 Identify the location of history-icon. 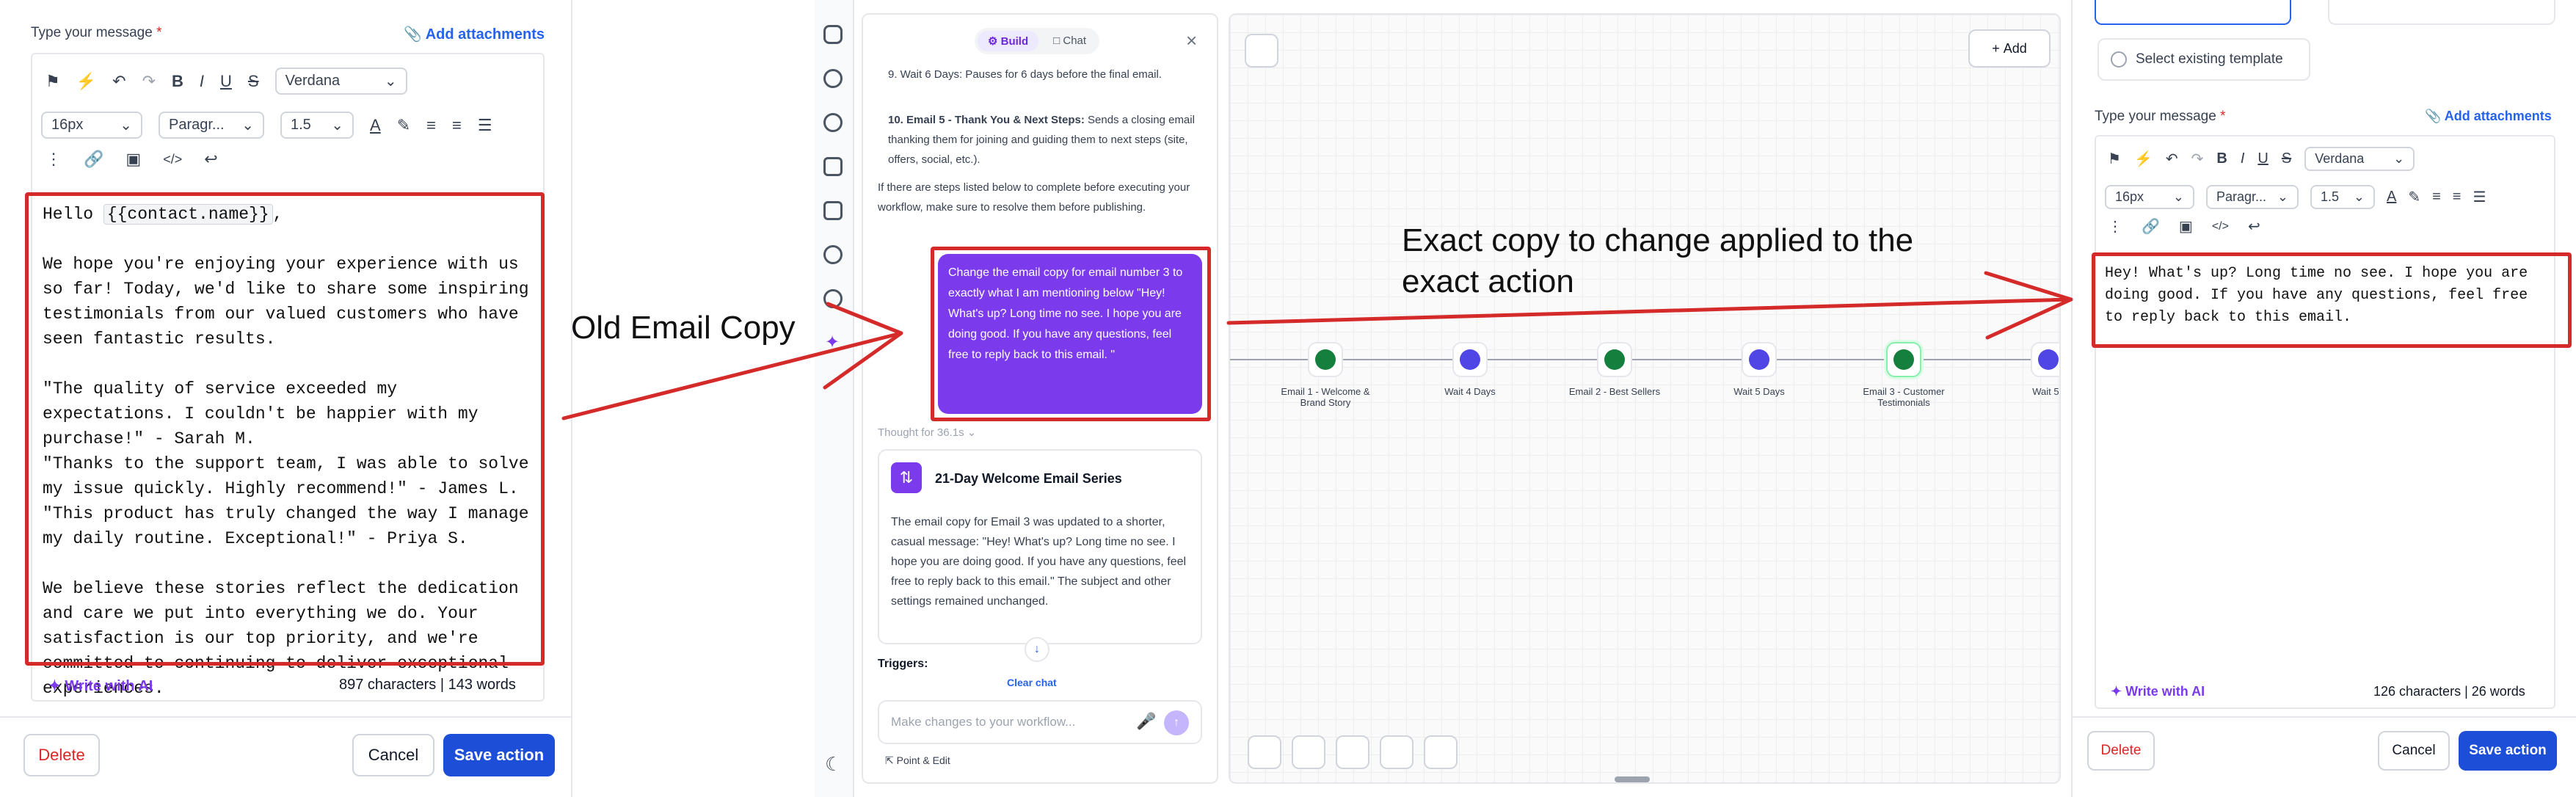
(833, 122).